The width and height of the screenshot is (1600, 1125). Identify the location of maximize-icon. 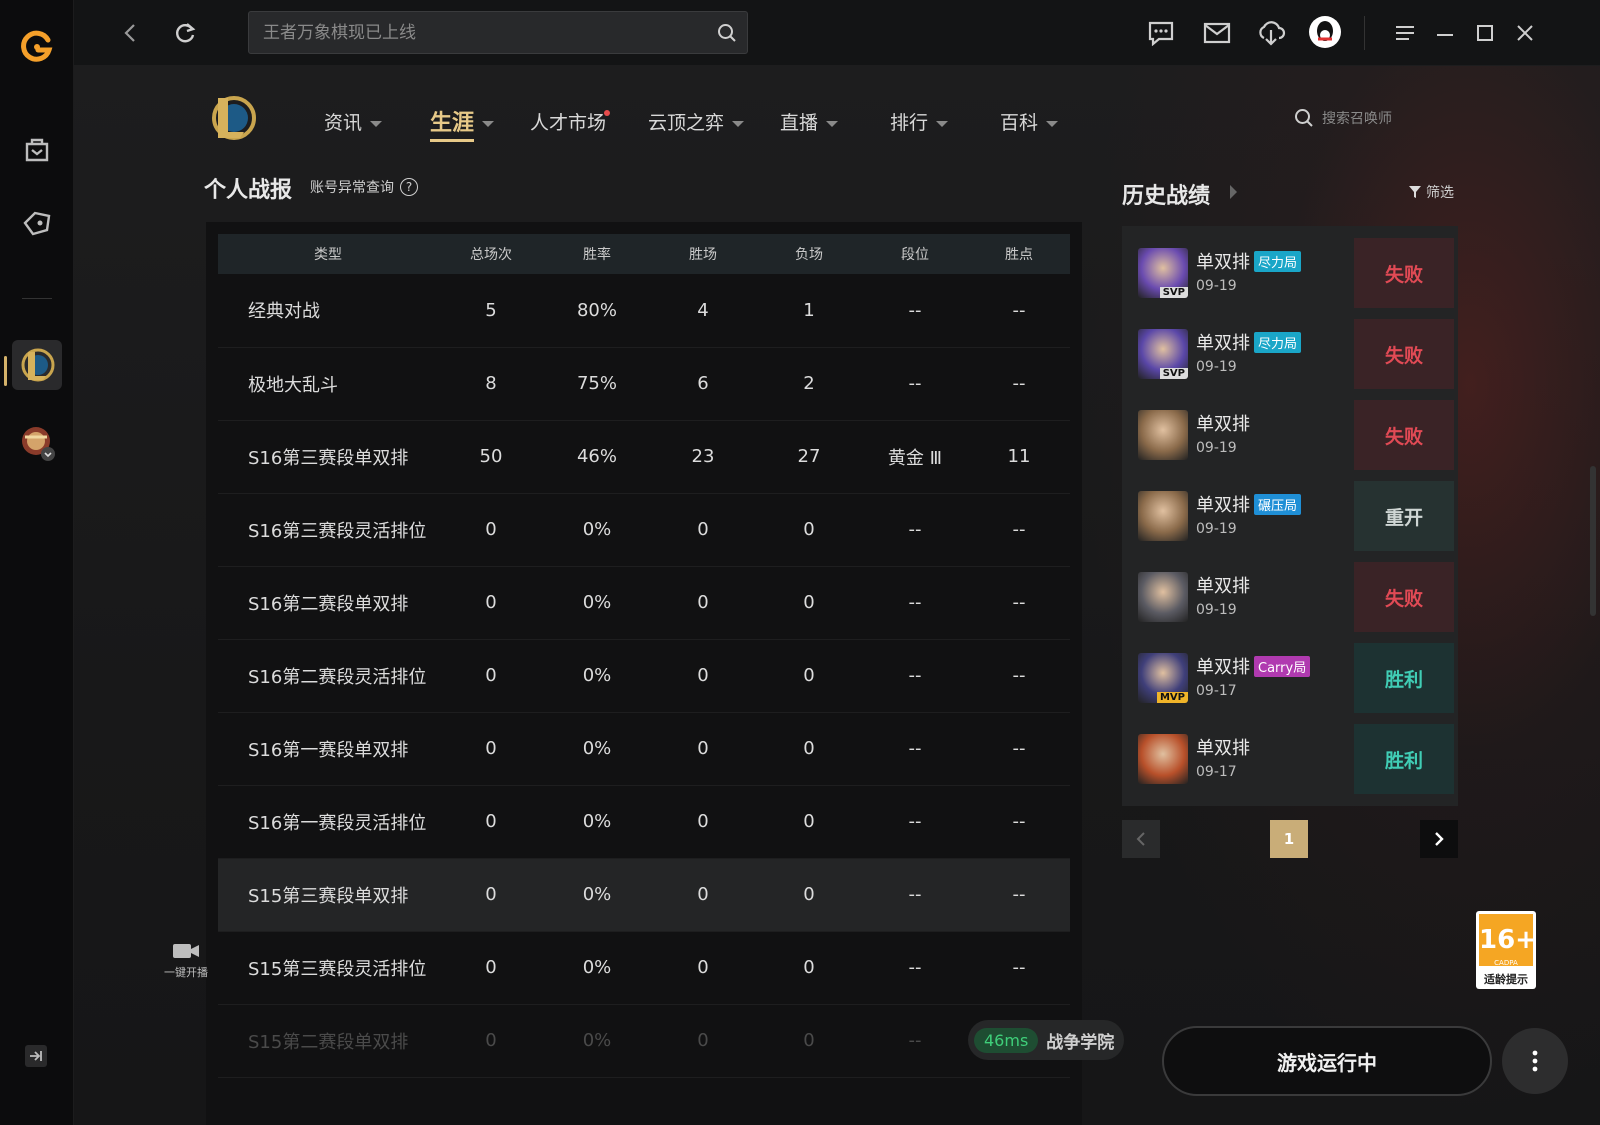
(1485, 33).